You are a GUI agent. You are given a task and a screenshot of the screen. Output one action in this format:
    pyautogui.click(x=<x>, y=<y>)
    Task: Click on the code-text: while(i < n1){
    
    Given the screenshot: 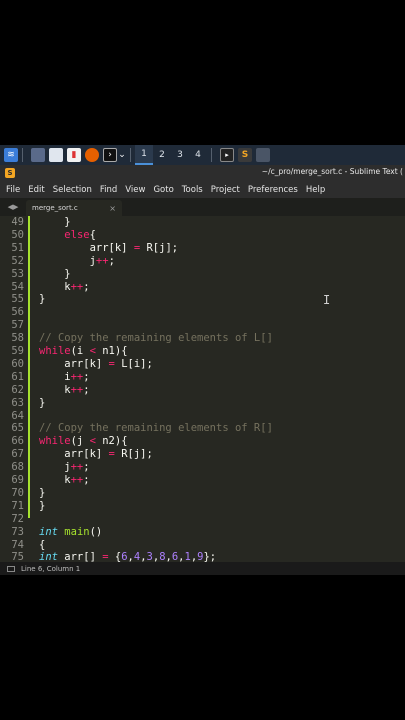 What is the action you would take?
    pyautogui.click(x=83, y=351)
    